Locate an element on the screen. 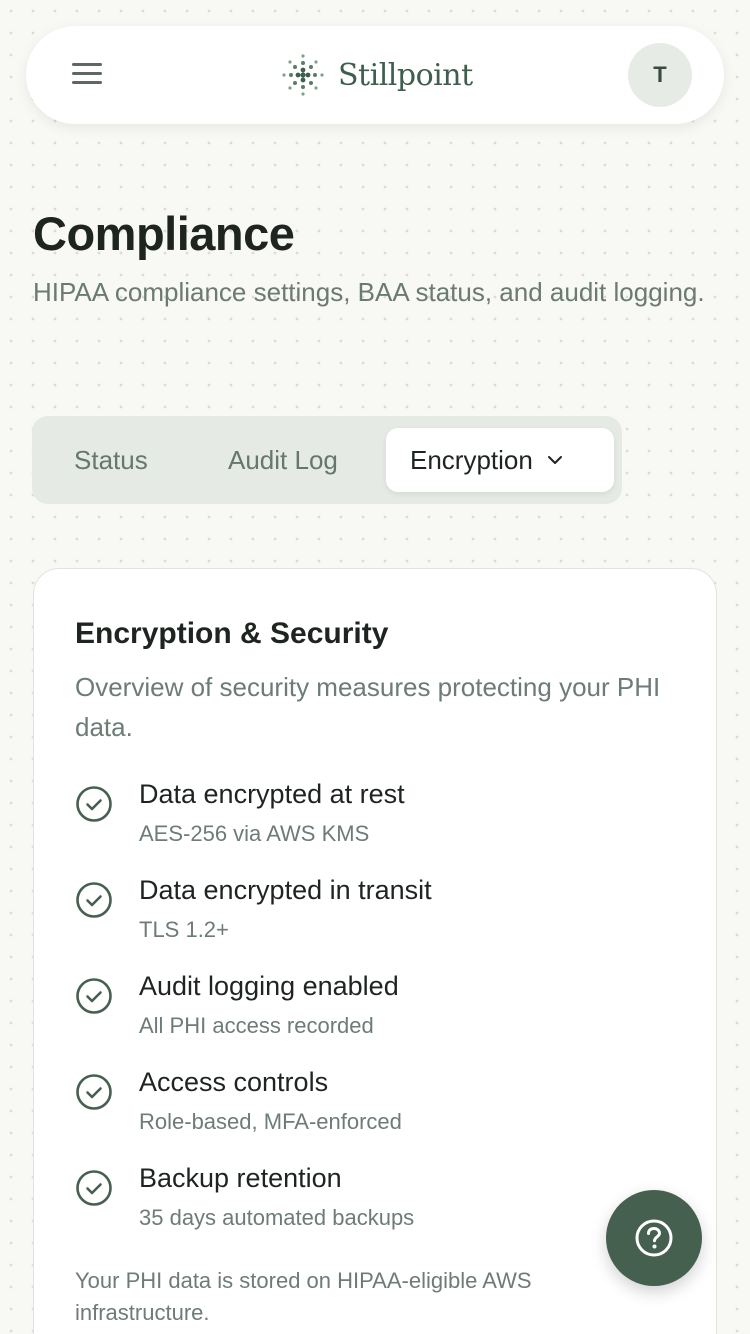  help-button is located at coordinates (654, 1238).